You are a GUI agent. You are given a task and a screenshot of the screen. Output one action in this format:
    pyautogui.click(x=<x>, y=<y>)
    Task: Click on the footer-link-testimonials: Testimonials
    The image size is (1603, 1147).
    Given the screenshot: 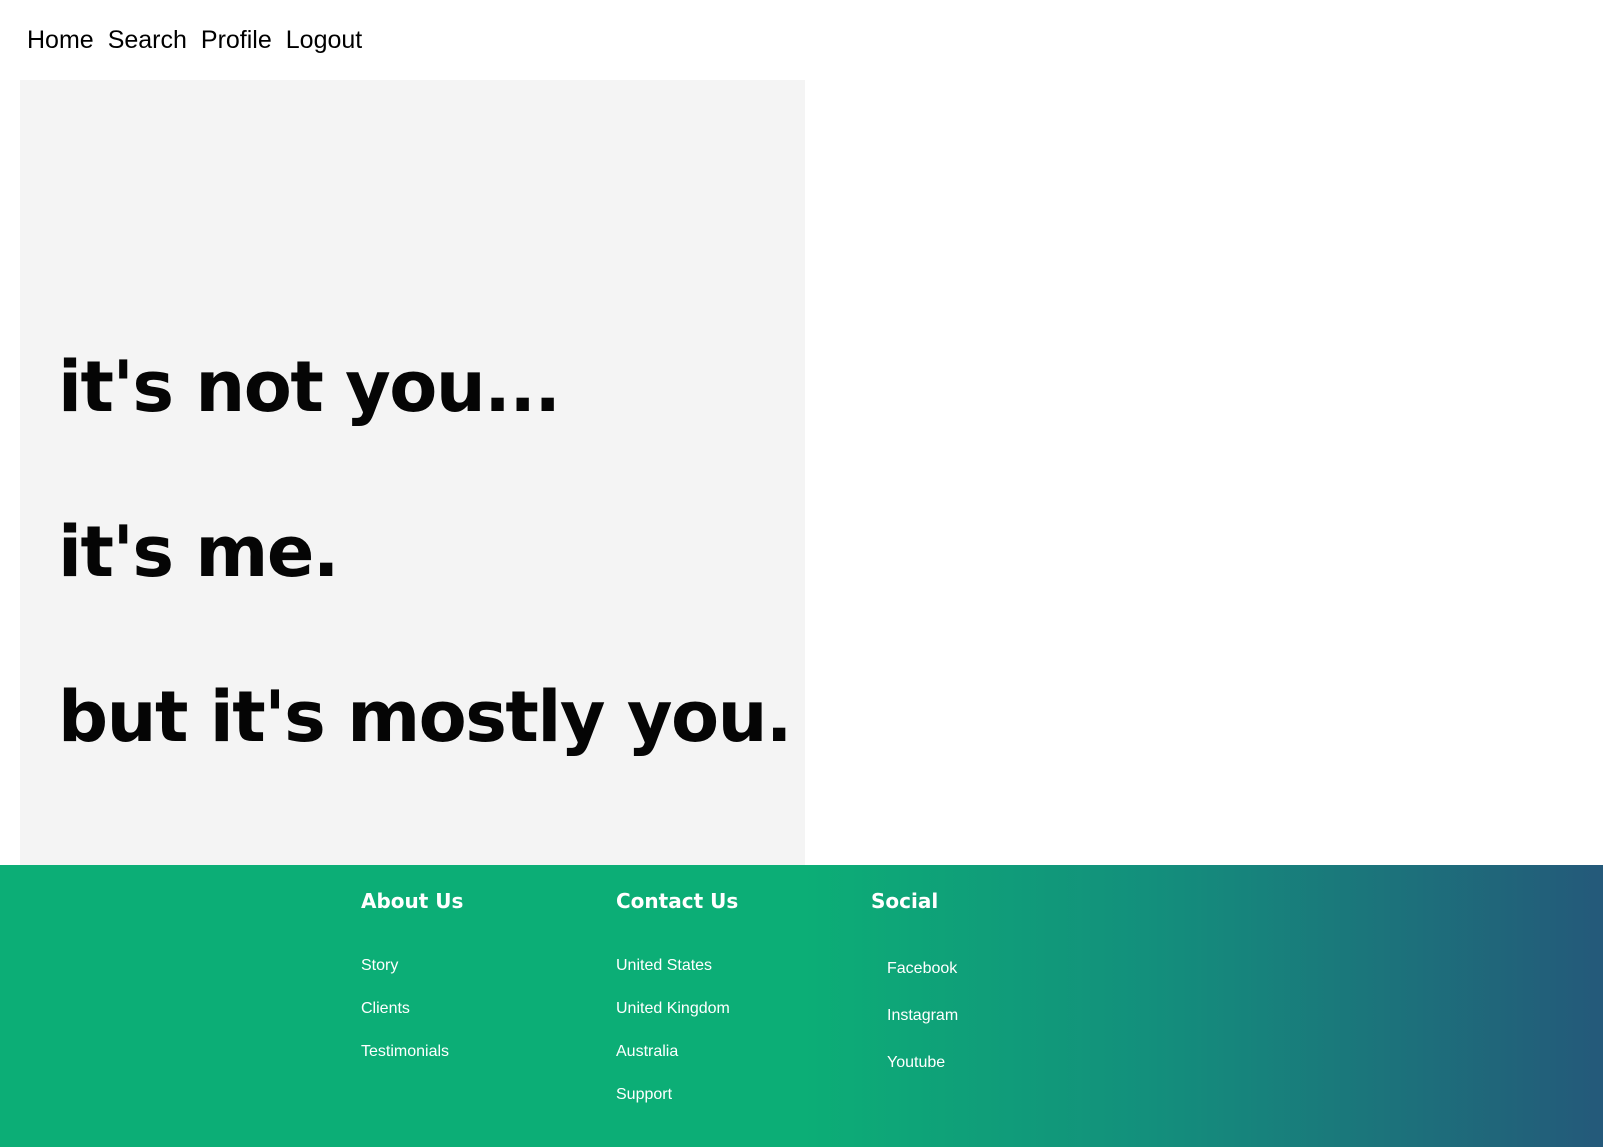 What is the action you would take?
    pyautogui.click(x=405, y=1051)
    